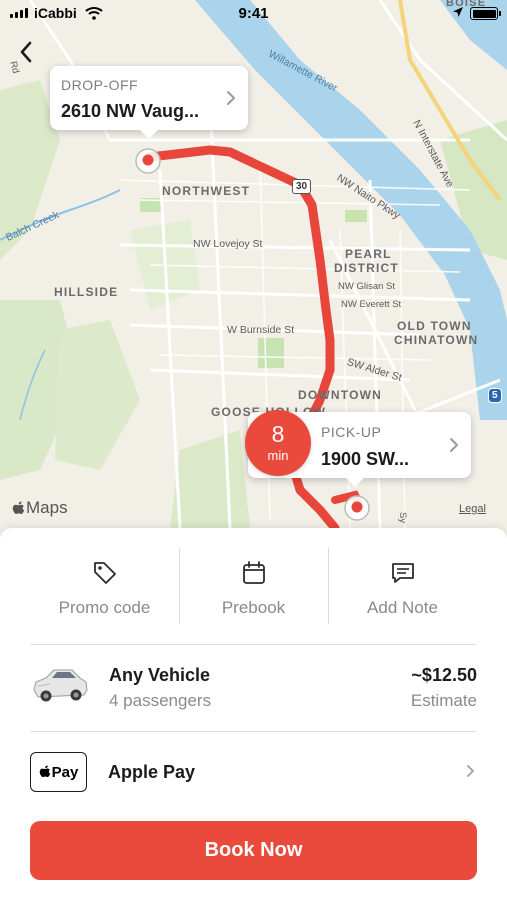 This screenshot has height=900, width=507. I want to click on status-time: 9:41, so click(253, 13).